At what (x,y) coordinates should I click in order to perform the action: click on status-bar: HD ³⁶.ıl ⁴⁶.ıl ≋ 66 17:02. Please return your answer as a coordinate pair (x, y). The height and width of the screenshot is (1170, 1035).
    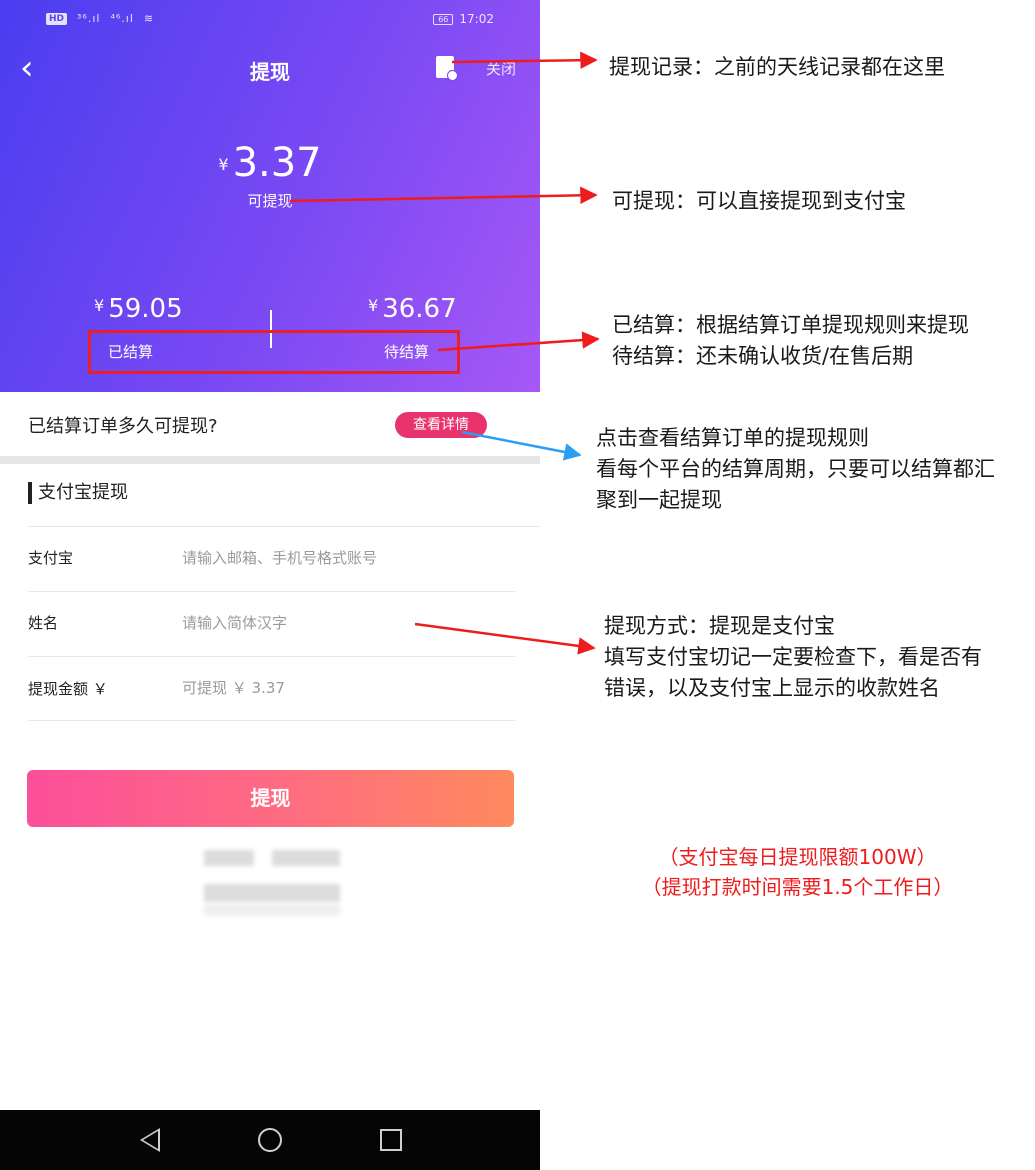
    Looking at the image, I should click on (270, 20).